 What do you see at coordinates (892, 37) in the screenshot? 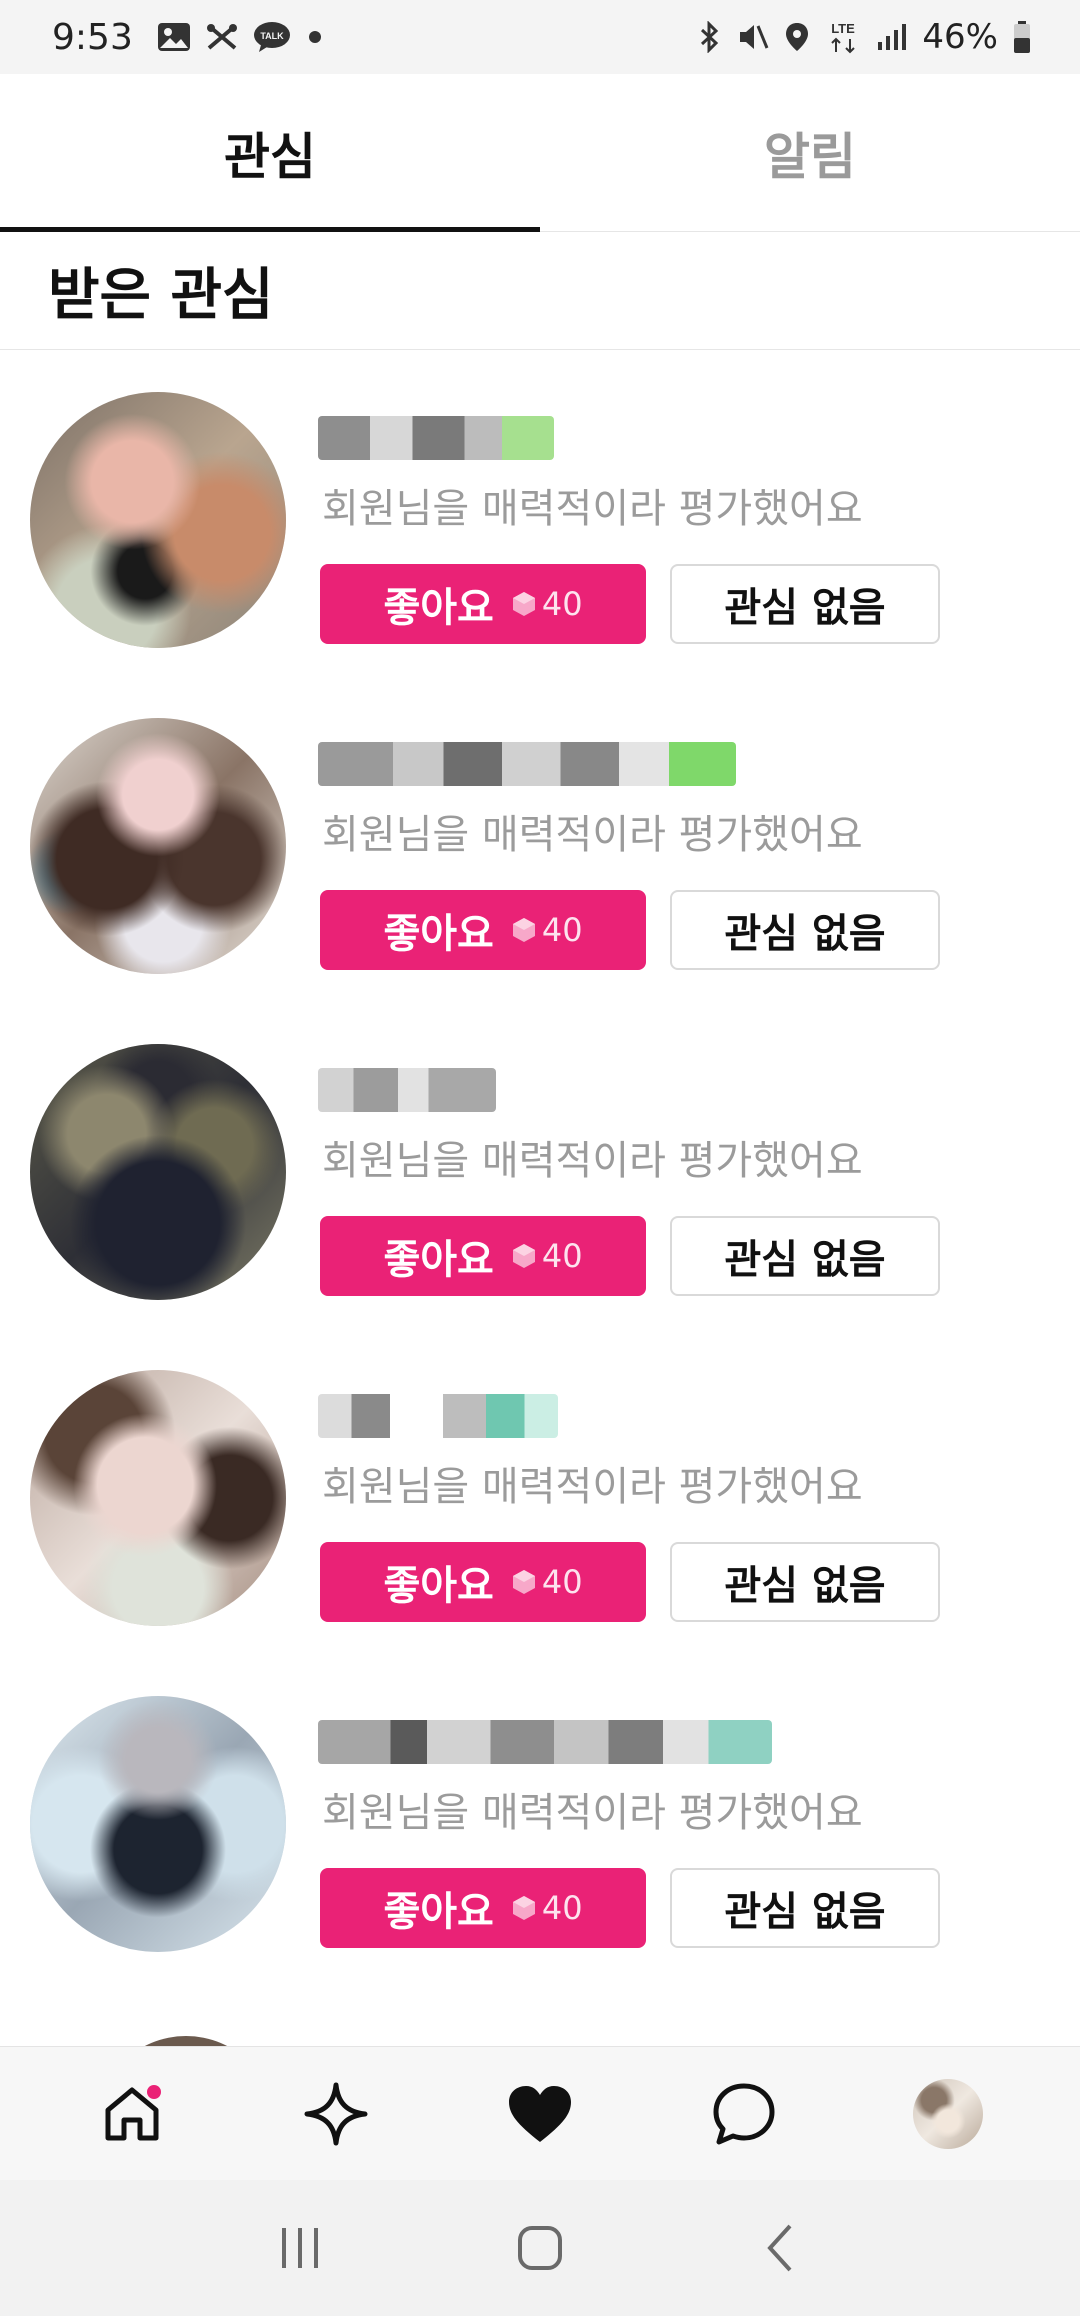
I see `signal-icon` at bounding box center [892, 37].